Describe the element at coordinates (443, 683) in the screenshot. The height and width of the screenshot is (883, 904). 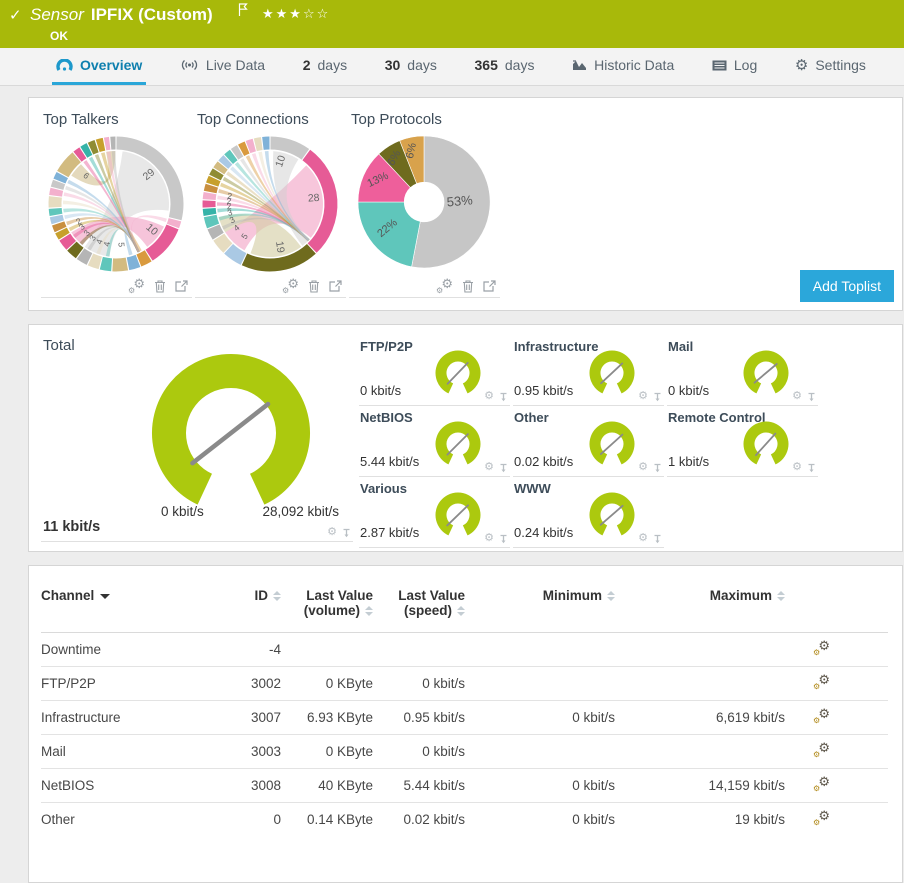
I see `cell-speed: 0 kbit/s` at that location.